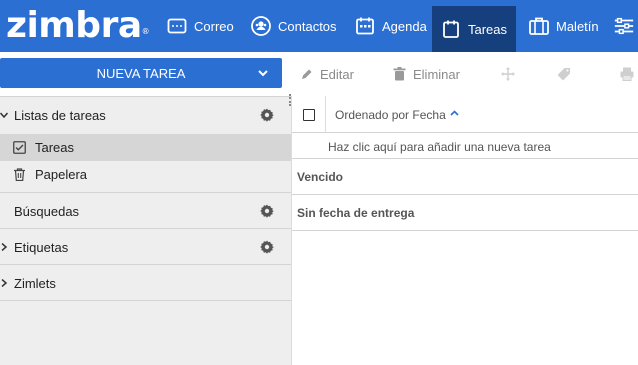 The width and height of the screenshot is (638, 365). Describe the element at coordinates (325, 114) in the screenshot. I see `column-divider` at that location.